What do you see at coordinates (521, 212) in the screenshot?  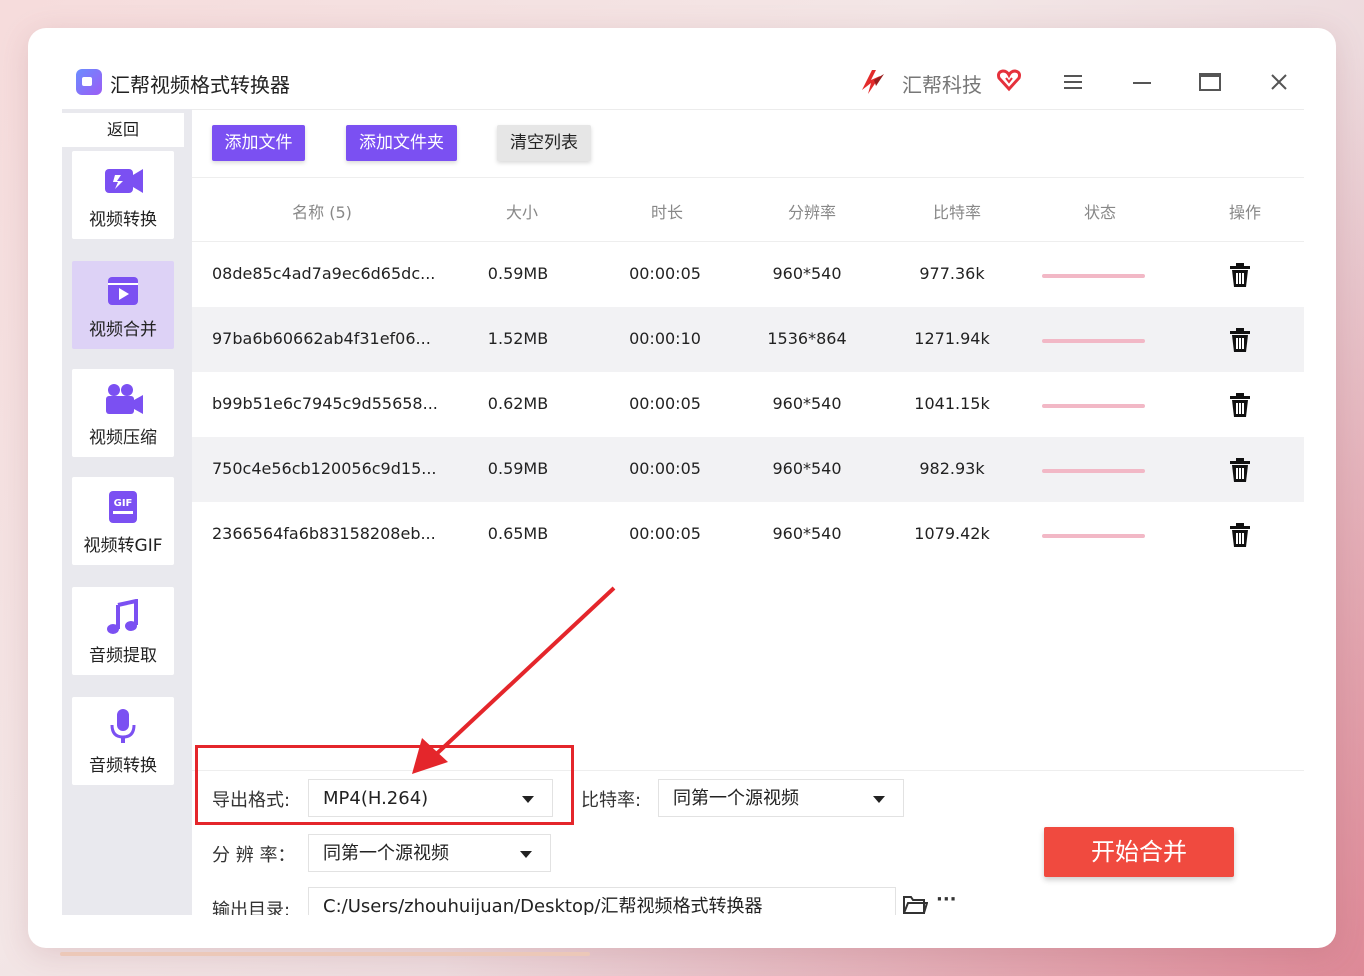 I see `column-size: 大小` at bounding box center [521, 212].